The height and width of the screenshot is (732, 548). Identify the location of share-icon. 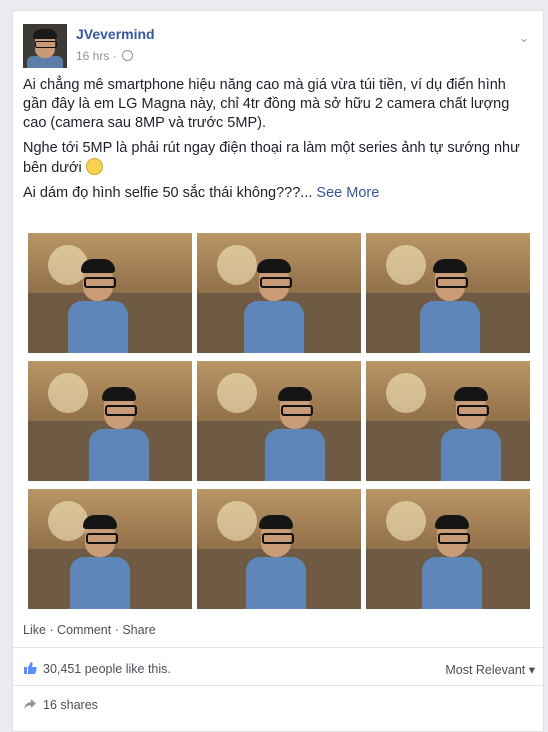
(30, 704).